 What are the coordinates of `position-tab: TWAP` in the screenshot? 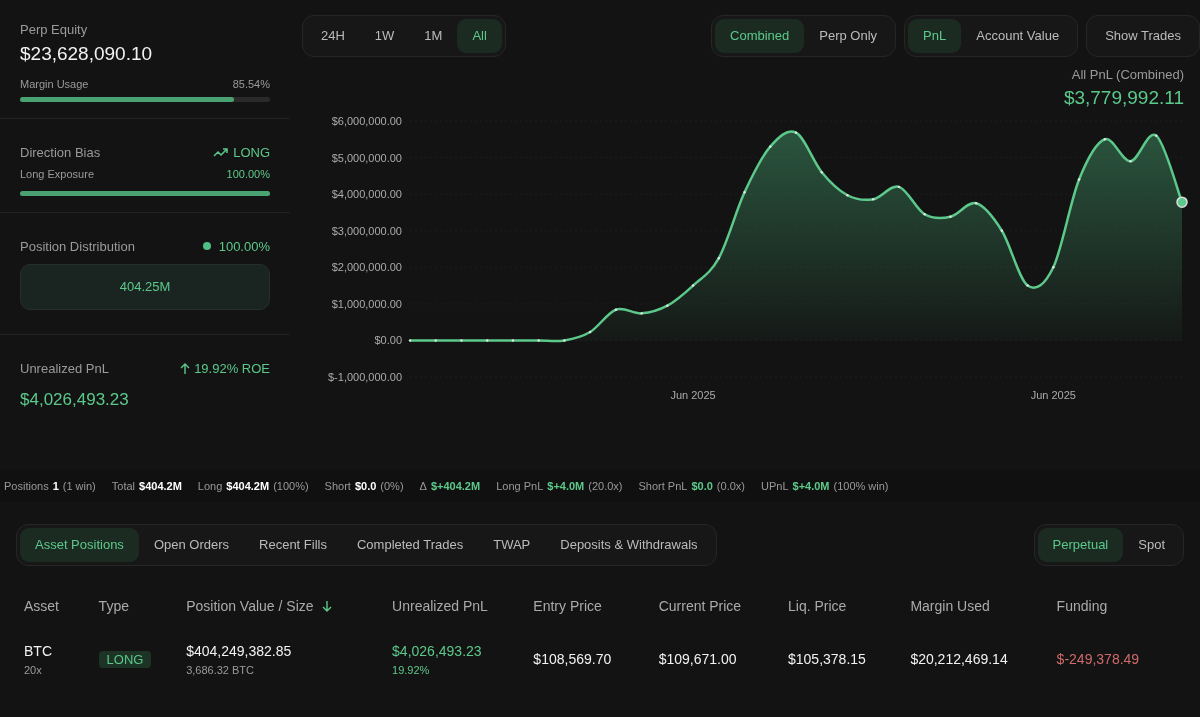 It's located at (512, 545).